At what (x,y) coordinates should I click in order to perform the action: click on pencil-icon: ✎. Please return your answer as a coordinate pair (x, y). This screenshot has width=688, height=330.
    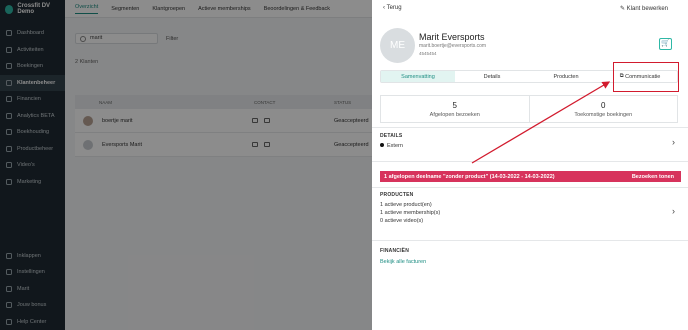
    Looking at the image, I should click on (622, 9).